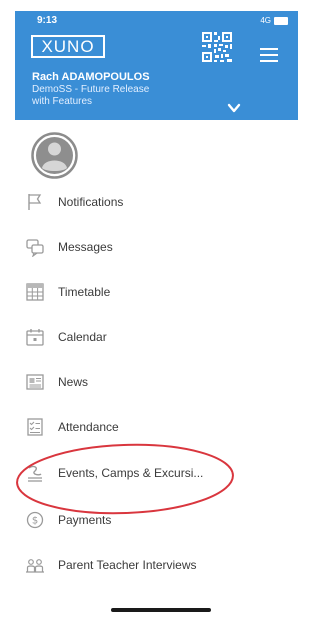 This screenshot has height=619, width=320. What do you see at coordinates (82, 337) in the screenshot?
I see `menu-item-label: Calendar` at bounding box center [82, 337].